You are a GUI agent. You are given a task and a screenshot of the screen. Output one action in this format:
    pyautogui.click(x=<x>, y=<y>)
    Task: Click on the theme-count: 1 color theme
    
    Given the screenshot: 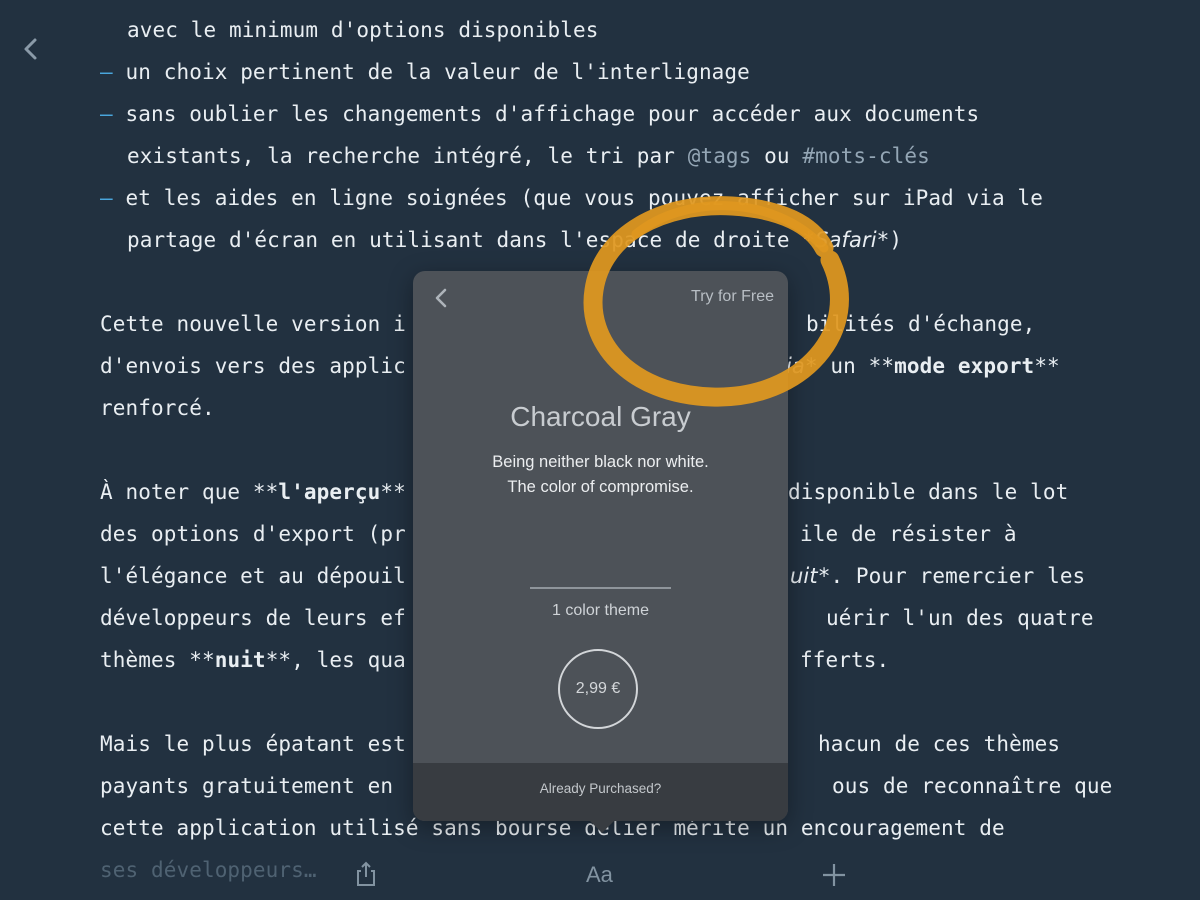 What is the action you would take?
    pyautogui.click(x=600, y=610)
    